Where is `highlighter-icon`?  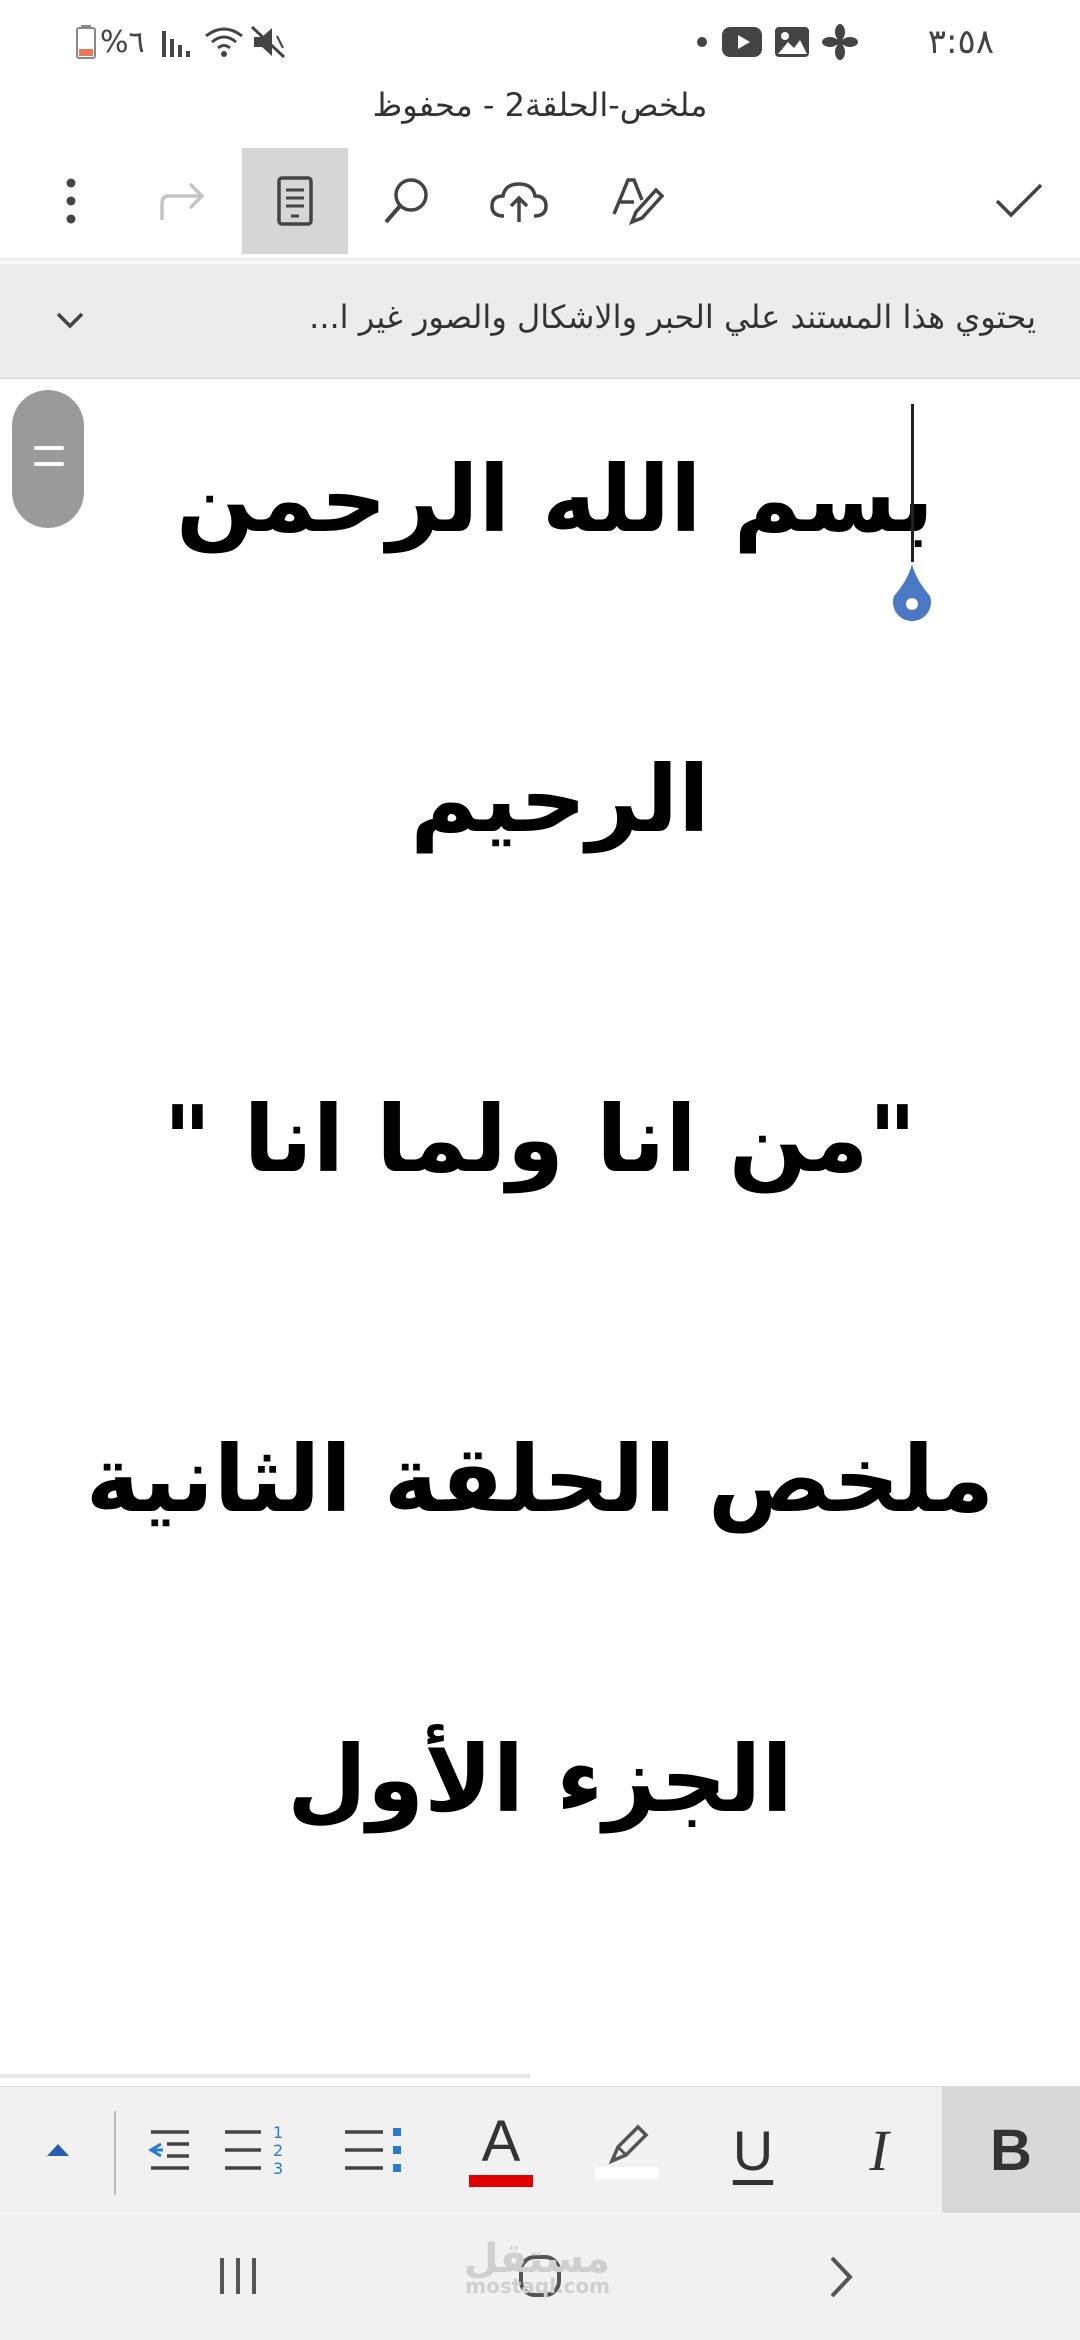
highlighter-icon is located at coordinates (628, 2144).